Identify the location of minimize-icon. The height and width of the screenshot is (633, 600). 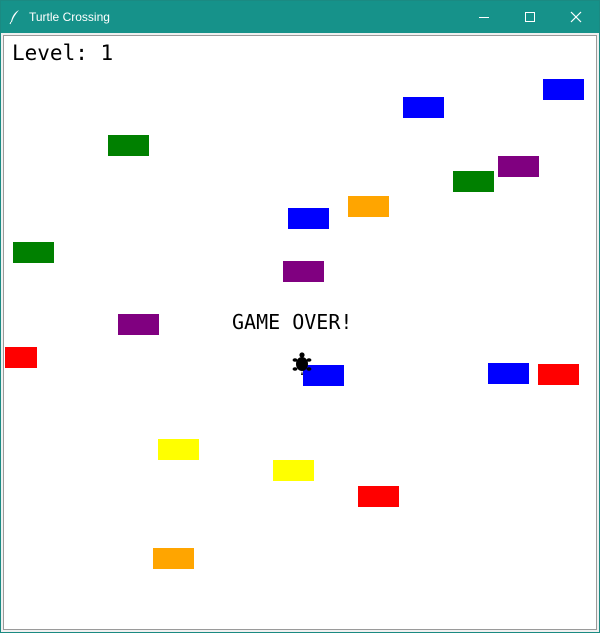
(484, 17).